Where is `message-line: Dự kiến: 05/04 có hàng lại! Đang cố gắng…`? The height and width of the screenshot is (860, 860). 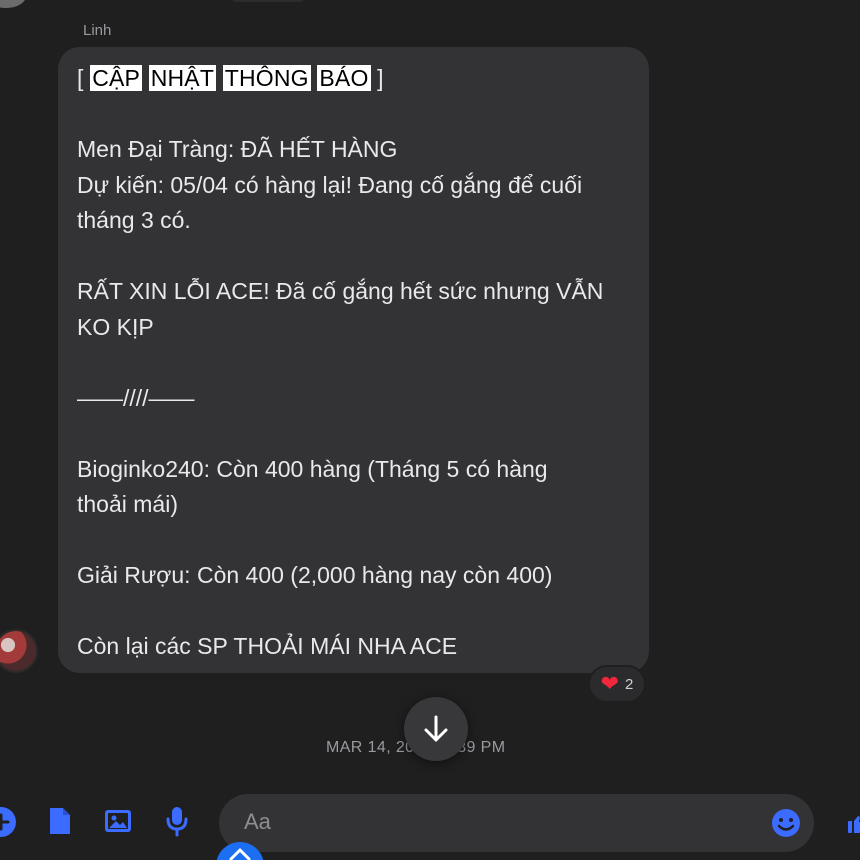
message-line: Dự kiến: 05/04 có hàng lại! Đang cố gắng… is located at coordinates (330, 184).